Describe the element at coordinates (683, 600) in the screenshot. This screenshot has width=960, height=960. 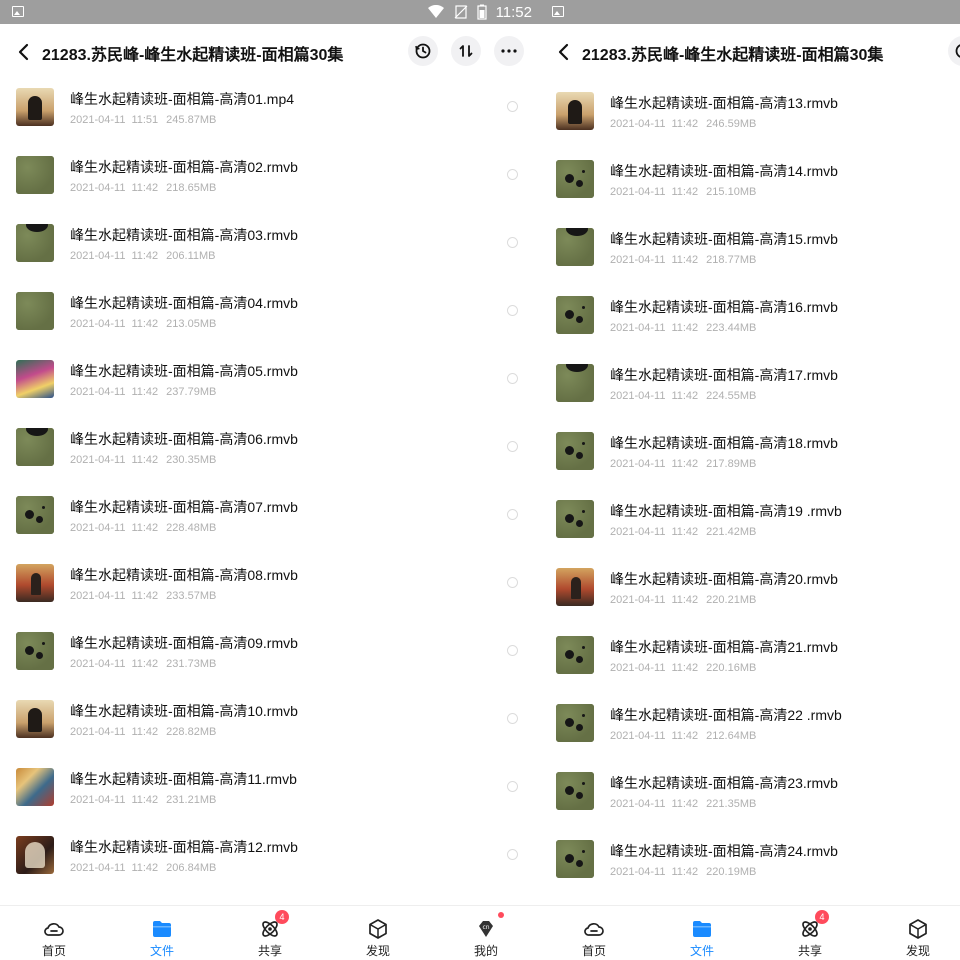
I see `file-meta: 2021-04-11 11:42 220.21MB` at that location.